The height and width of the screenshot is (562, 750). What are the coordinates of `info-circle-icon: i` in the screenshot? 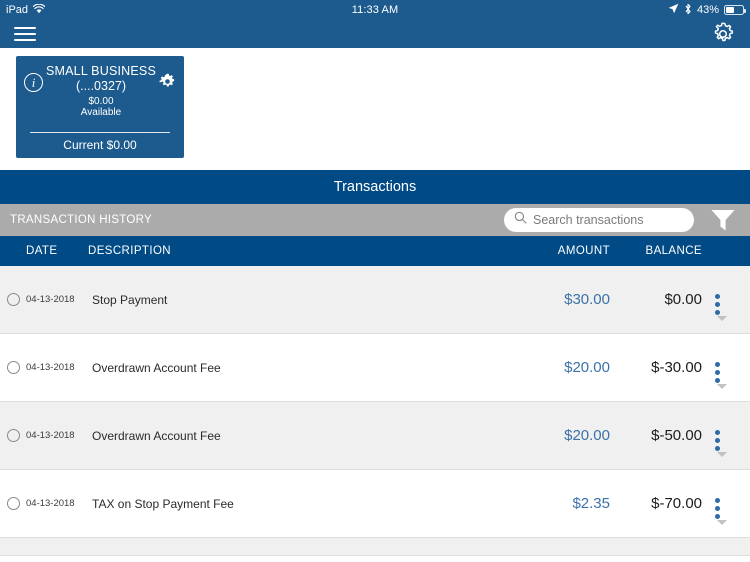 It's located at (33, 82).